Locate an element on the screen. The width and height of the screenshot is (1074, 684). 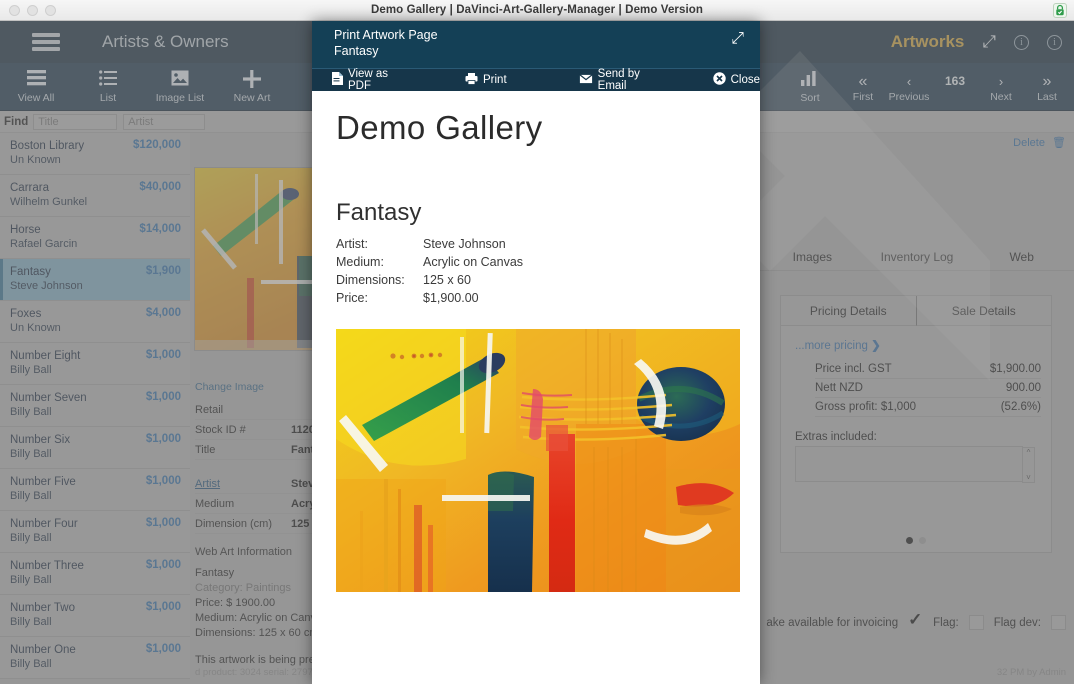
list-item: Carrara Wilhelm Gunkel $40,000 is located at coordinates (95, 196).